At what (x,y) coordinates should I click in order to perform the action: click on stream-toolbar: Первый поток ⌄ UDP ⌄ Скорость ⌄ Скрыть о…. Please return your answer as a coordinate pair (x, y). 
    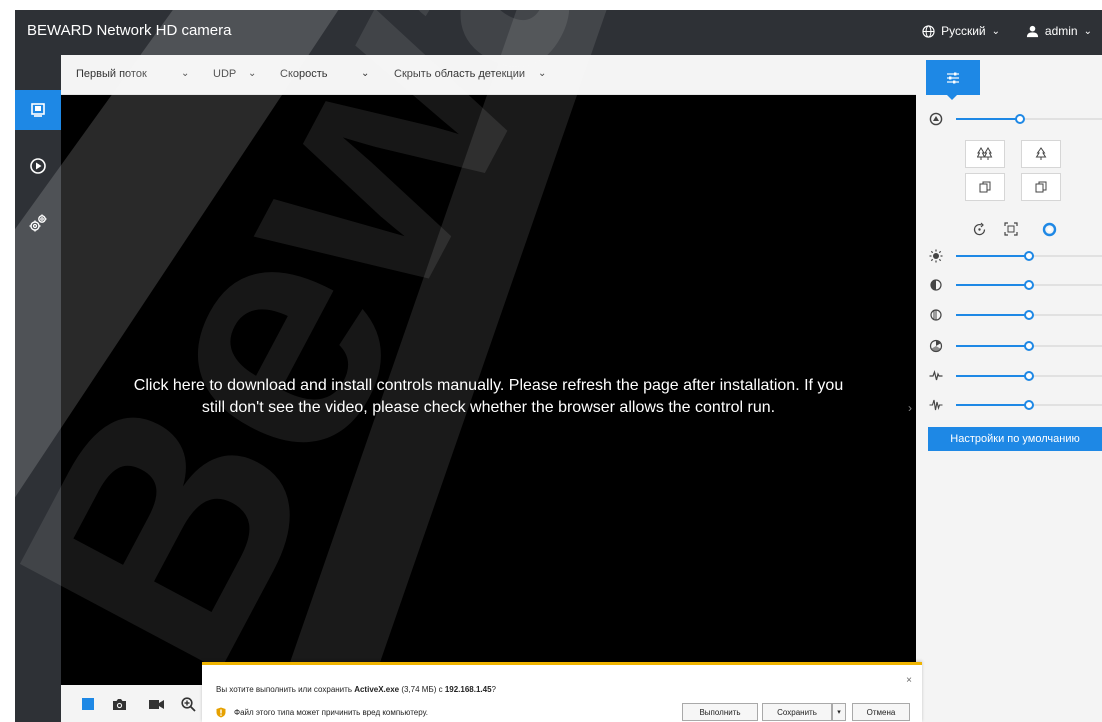
    Looking at the image, I should click on (488, 75).